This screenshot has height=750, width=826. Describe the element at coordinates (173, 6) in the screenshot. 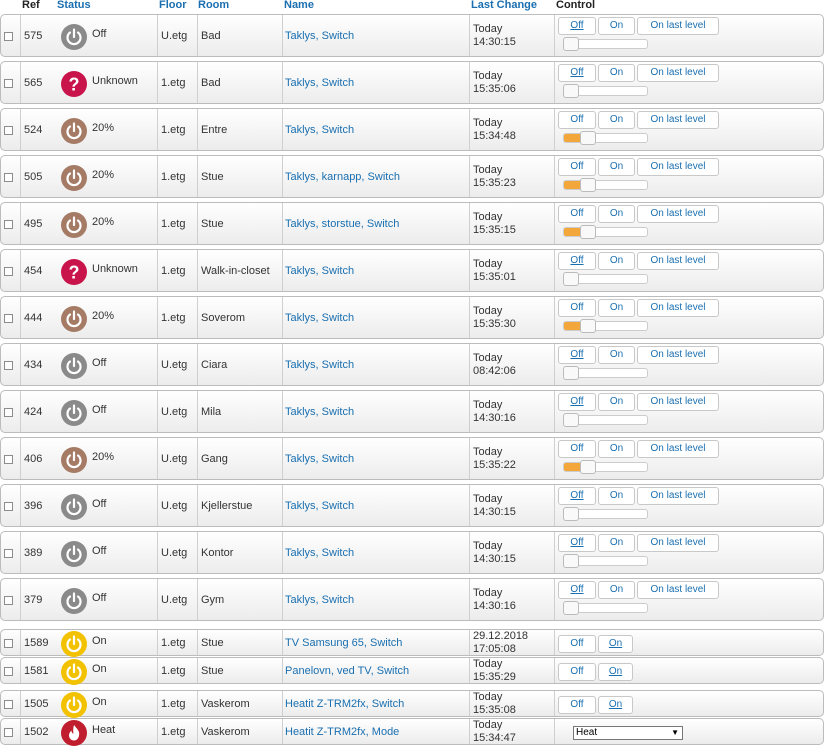

I see `header-floor: Floor` at that location.